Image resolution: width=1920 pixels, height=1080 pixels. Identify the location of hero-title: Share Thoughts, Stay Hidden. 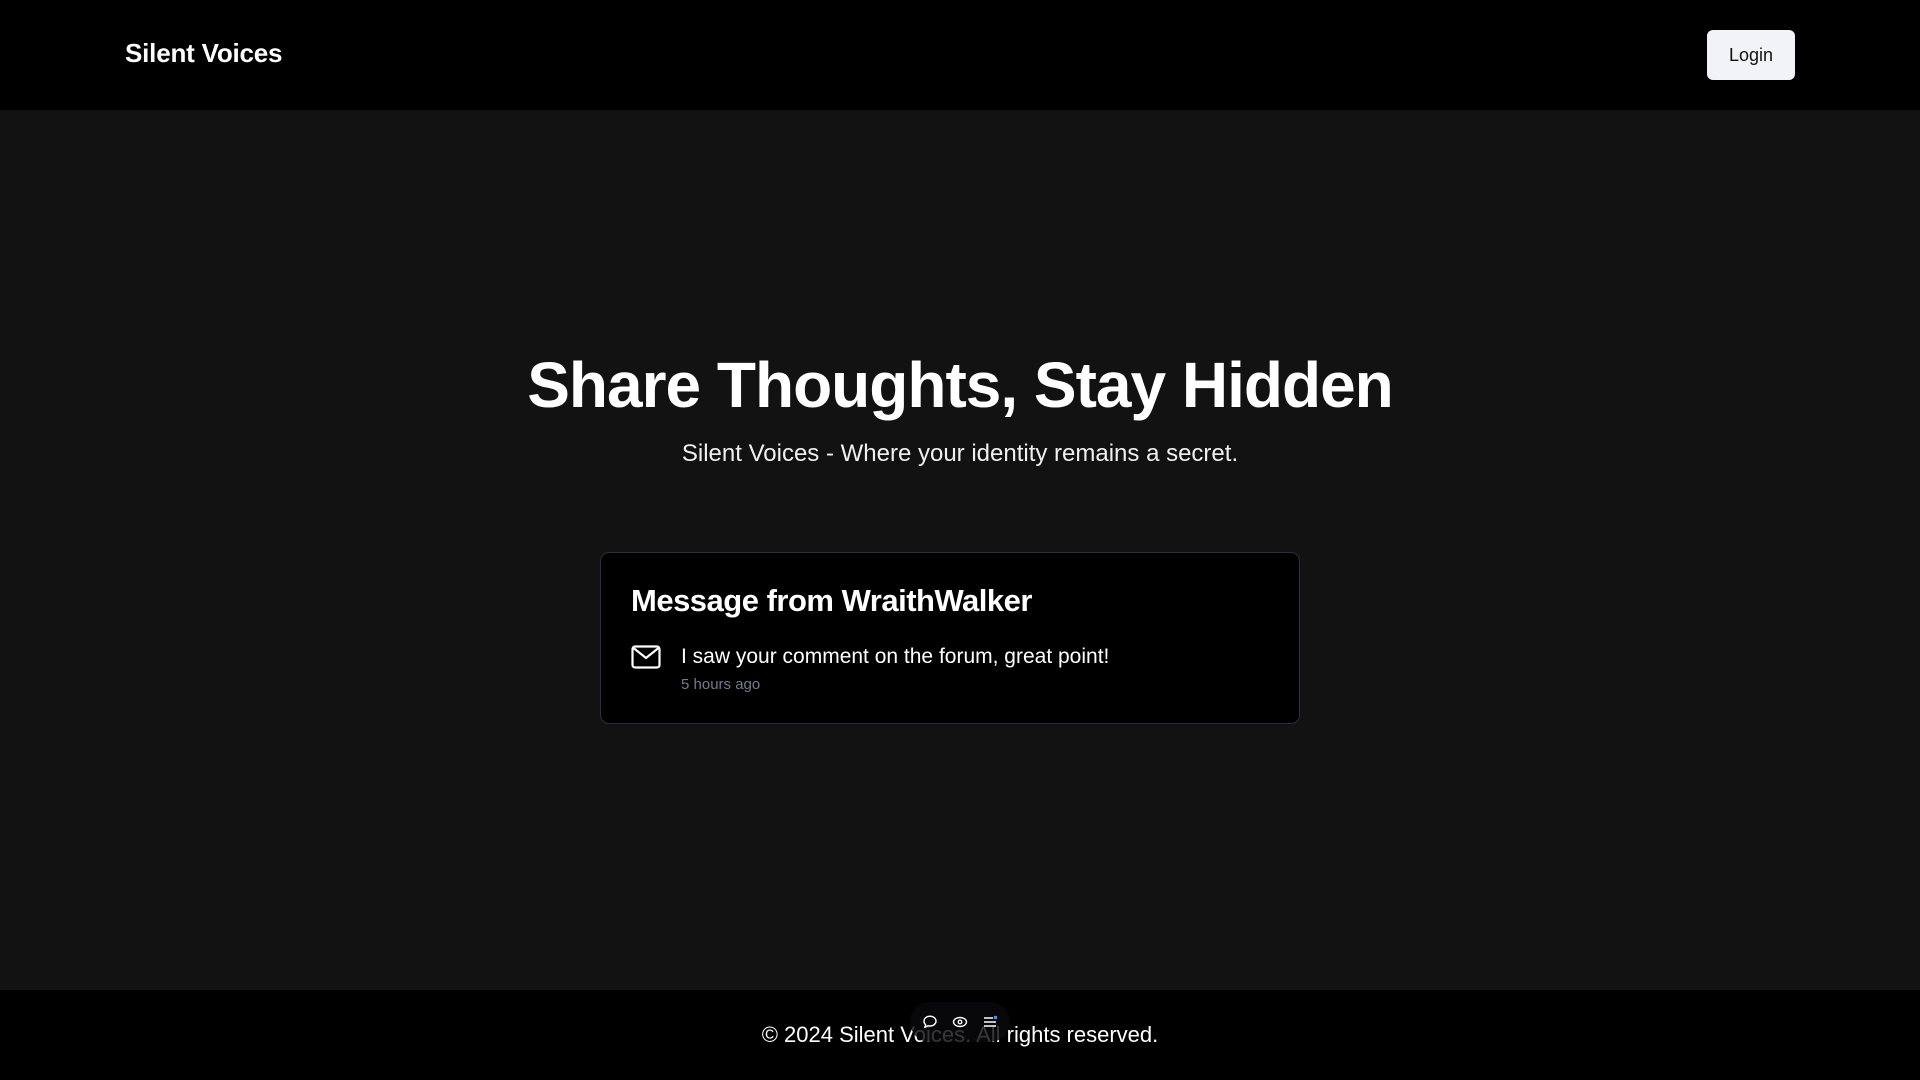
(960, 385).